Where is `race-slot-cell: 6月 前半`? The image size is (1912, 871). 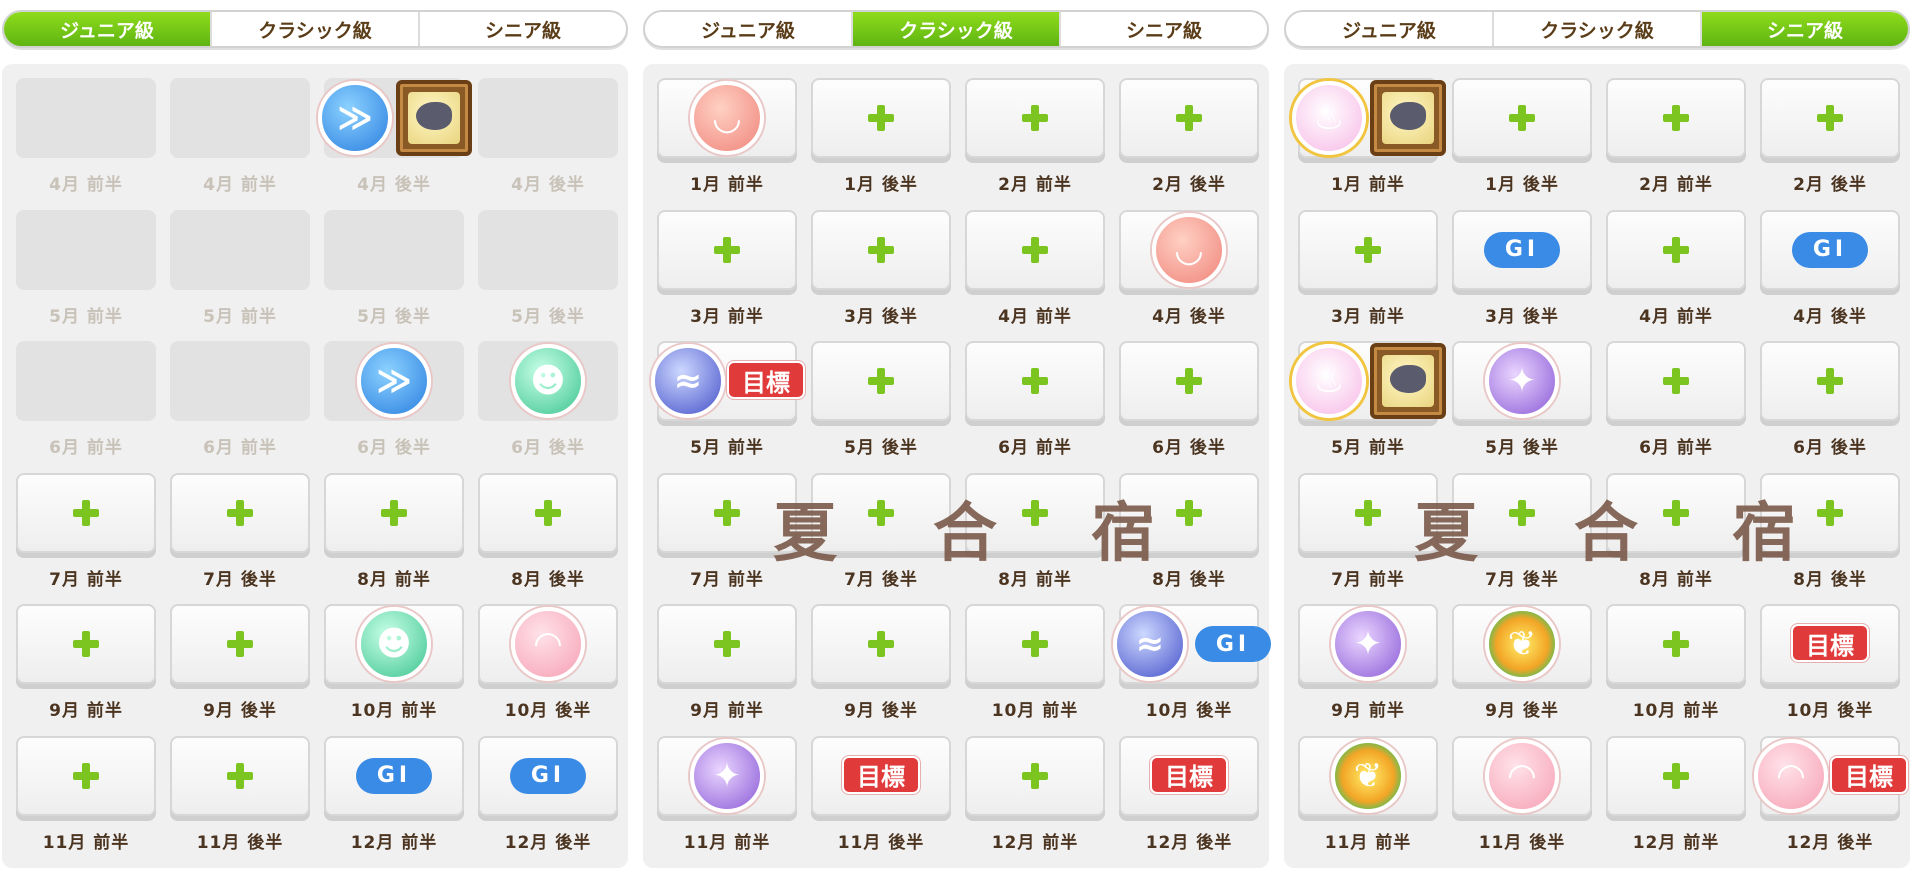
race-slot-cell: 6月 前半 is located at coordinates (1042, 406).